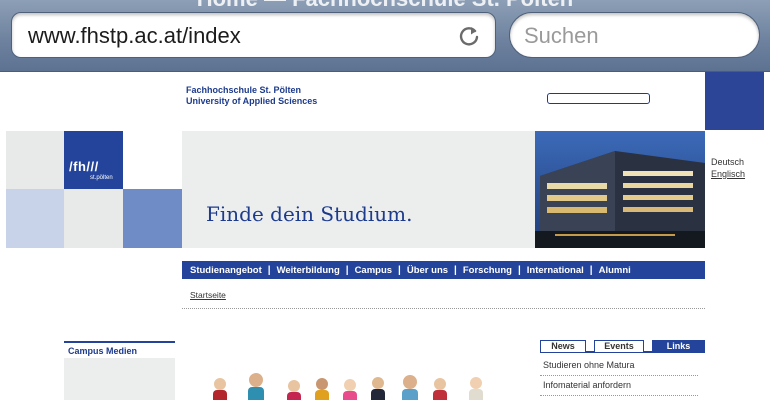 The width and height of the screenshot is (770, 400). What do you see at coordinates (728, 168) in the screenshot?
I see `language-switcher: Deutsch Englisch` at bounding box center [728, 168].